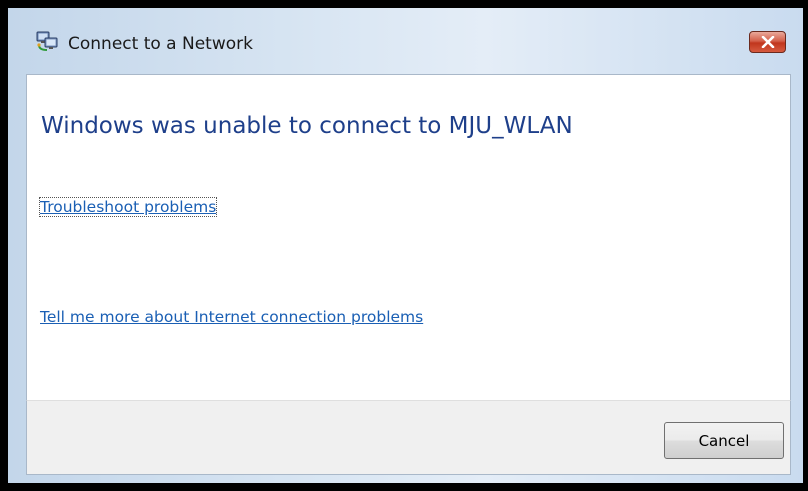 This screenshot has height=491, width=808. What do you see at coordinates (160, 44) in the screenshot?
I see `window-title: Connect to a Network` at bounding box center [160, 44].